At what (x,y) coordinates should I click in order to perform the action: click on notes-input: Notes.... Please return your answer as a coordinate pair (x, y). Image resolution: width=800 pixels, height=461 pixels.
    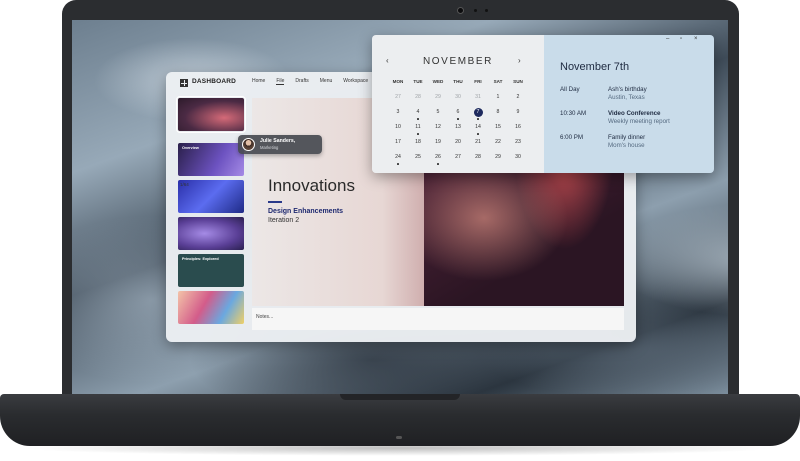
    Looking at the image, I should click on (438, 319).